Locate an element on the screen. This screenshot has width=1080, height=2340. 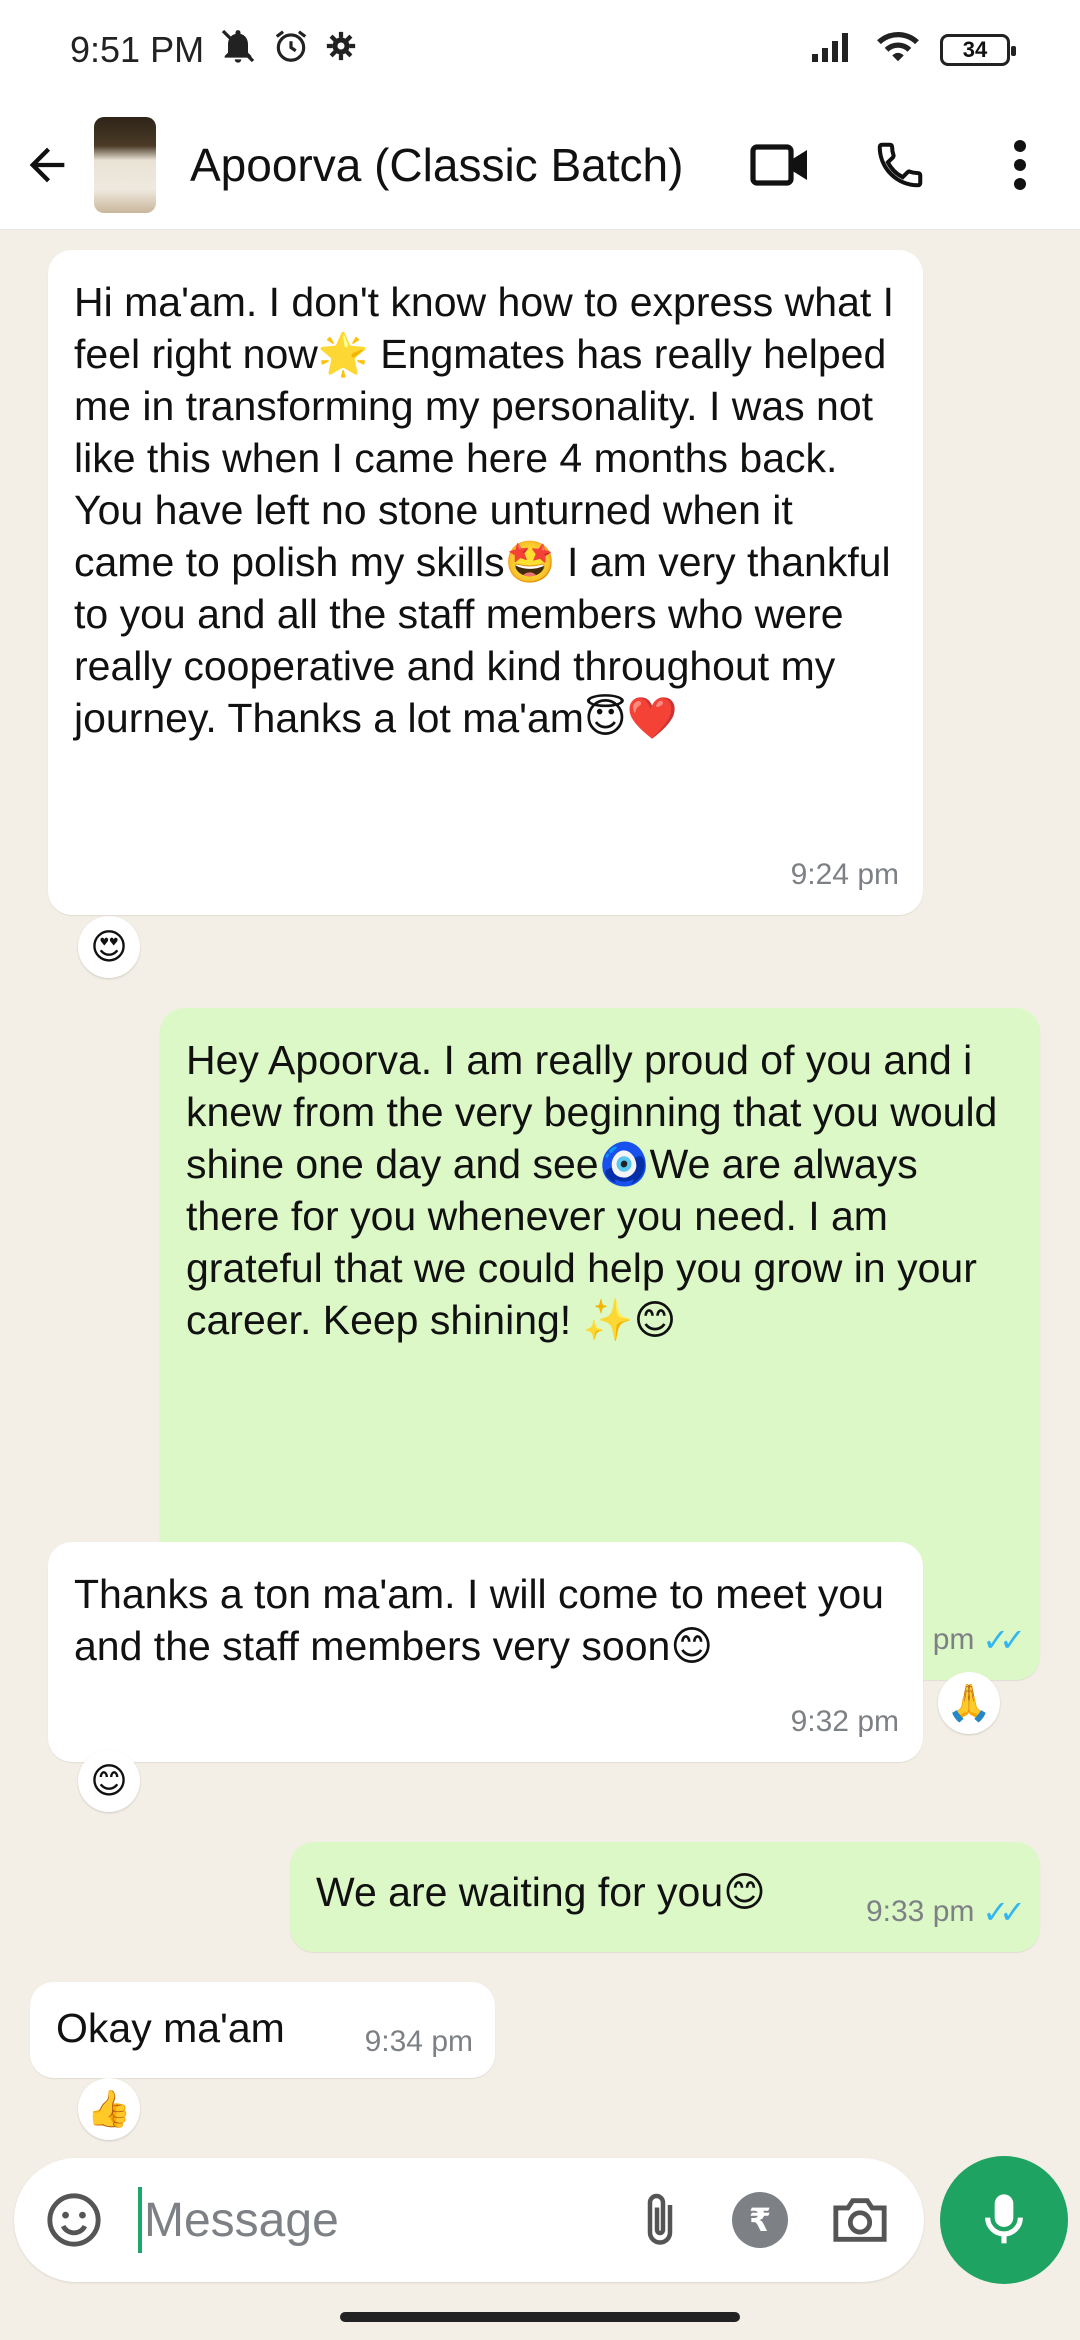
paperclip-icon is located at coordinates (660, 2219).